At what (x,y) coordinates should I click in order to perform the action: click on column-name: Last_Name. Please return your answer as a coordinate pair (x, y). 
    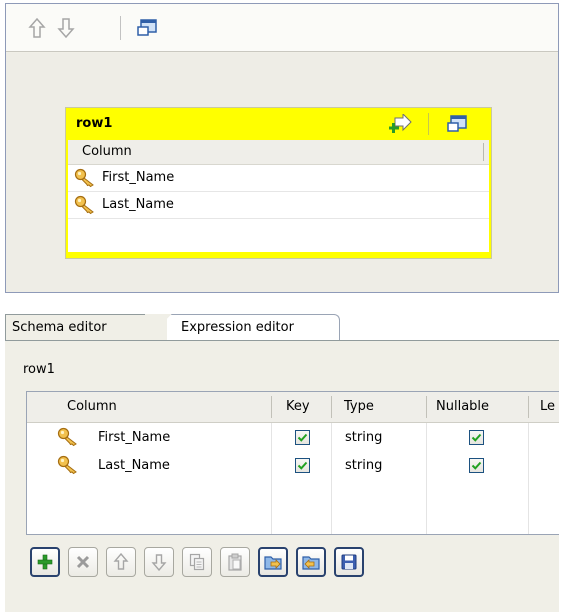
    Looking at the image, I should click on (138, 204).